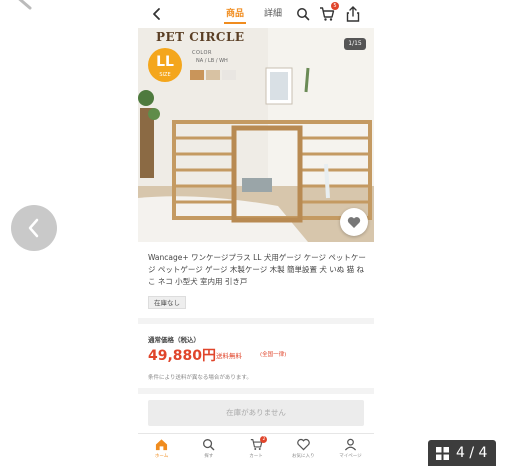 The image size is (512, 466). I want to click on favorite-button, so click(354, 222).